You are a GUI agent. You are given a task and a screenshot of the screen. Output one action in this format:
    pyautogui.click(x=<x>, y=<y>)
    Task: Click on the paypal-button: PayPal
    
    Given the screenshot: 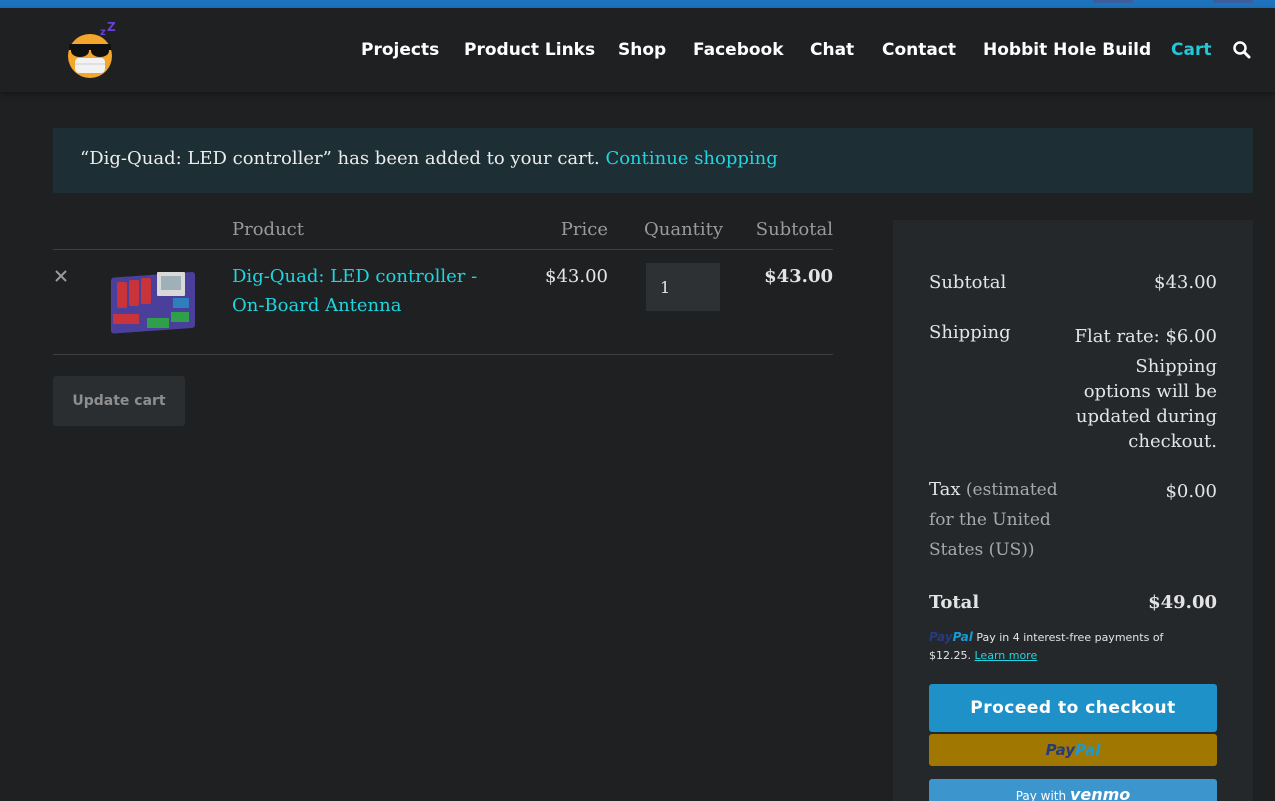 What is the action you would take?
    pyautogui.click(x=1073, y=750)
    